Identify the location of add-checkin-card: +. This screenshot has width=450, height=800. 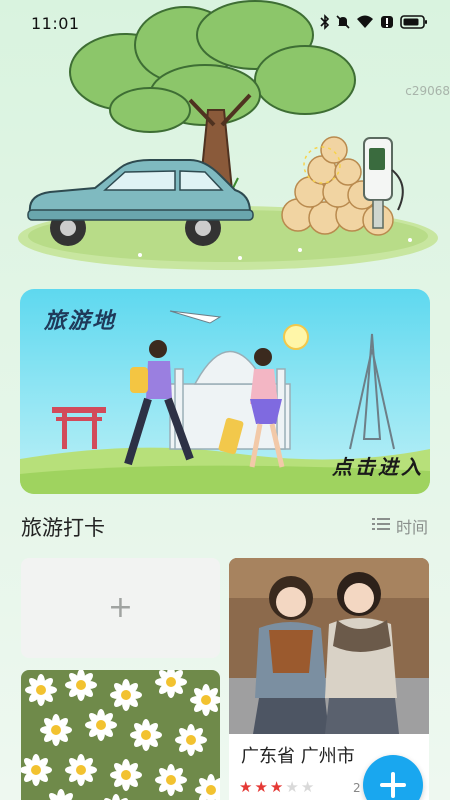
(120, 608).